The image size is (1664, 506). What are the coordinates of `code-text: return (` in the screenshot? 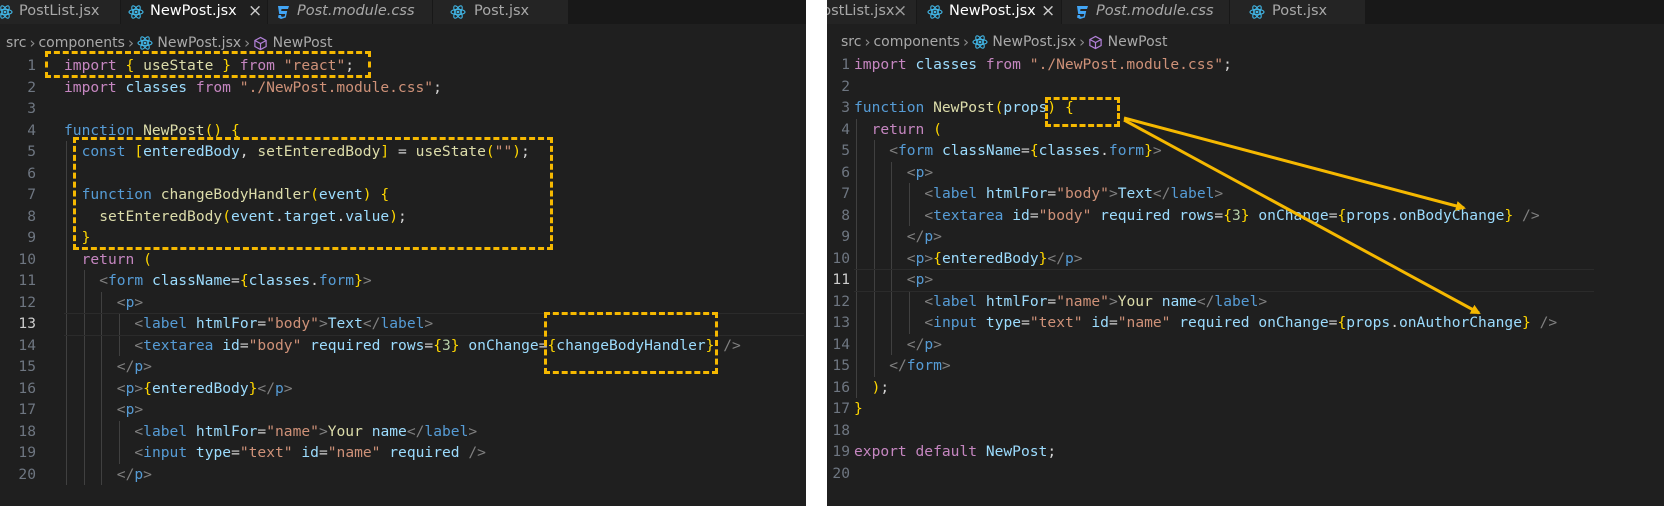 It's located at (906, 129).